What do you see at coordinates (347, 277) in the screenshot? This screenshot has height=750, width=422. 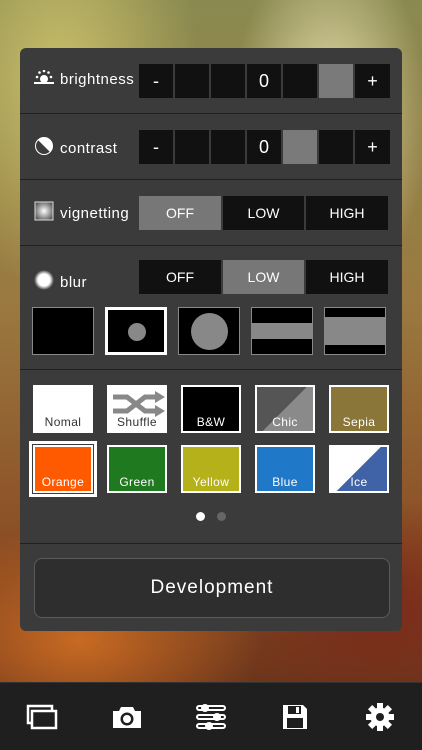 I see `blur-high-button: HIGH` at bounding box center [347, 277].